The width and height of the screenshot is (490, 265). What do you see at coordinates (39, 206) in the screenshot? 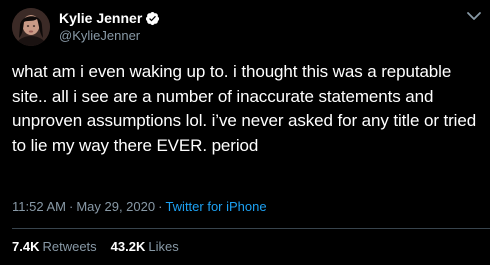
I see `tweet-time: 11:52 AM` at bounding box center [39, 206].